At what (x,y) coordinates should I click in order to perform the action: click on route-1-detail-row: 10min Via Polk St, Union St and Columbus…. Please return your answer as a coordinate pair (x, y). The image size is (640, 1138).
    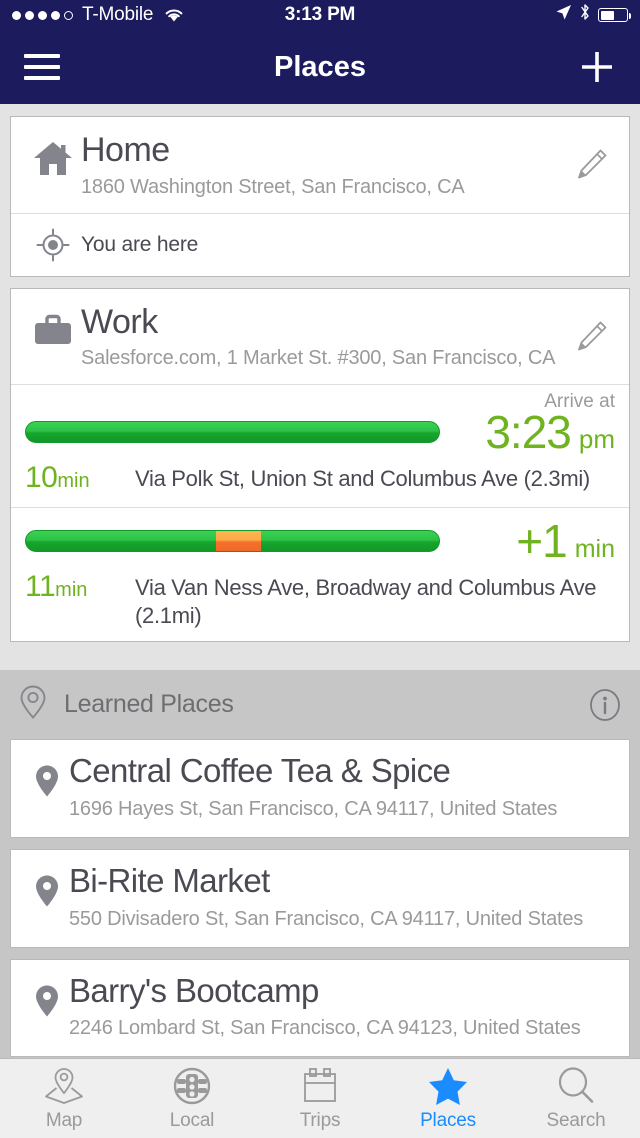
    Looking at the image, I should click on (320, 478).